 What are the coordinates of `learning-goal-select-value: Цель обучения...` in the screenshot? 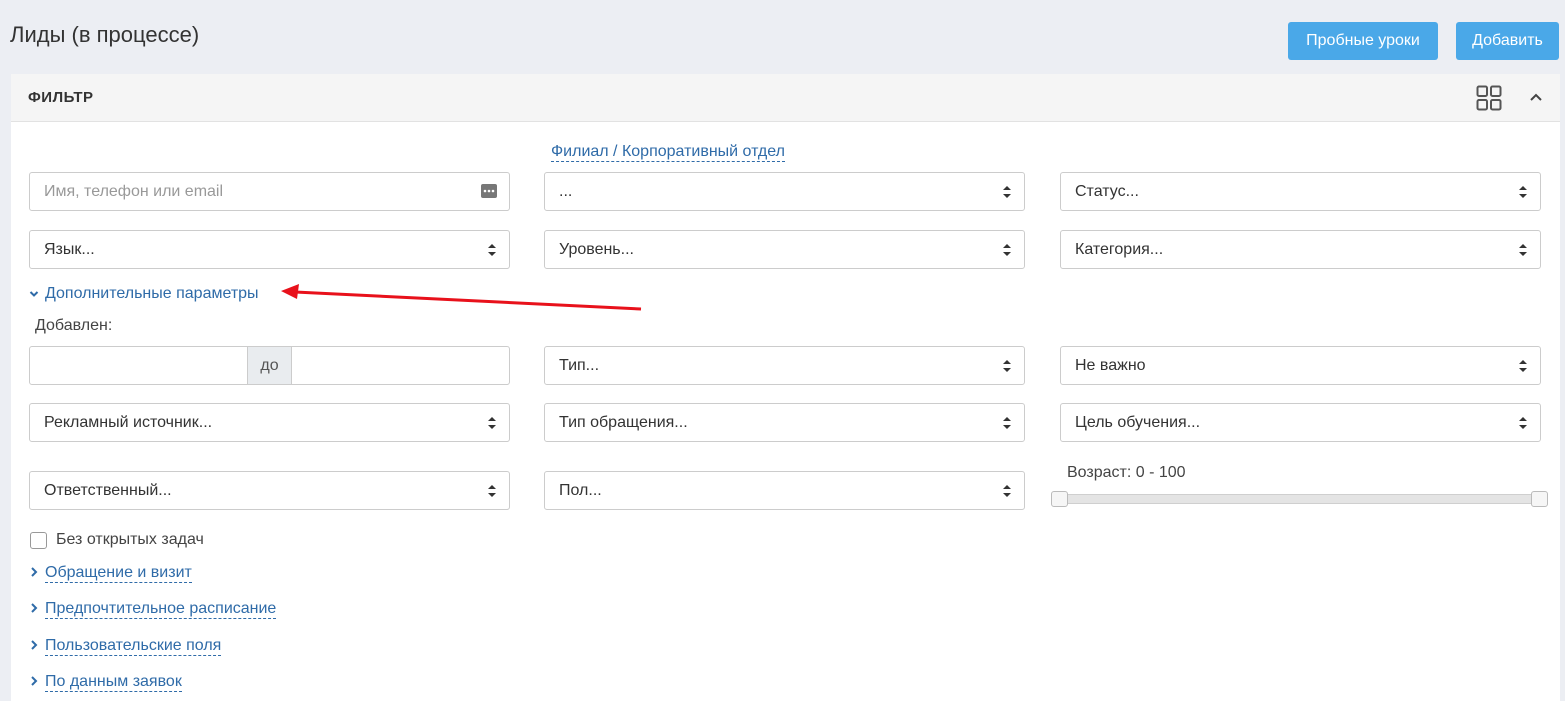 It's located at (1138, 422).